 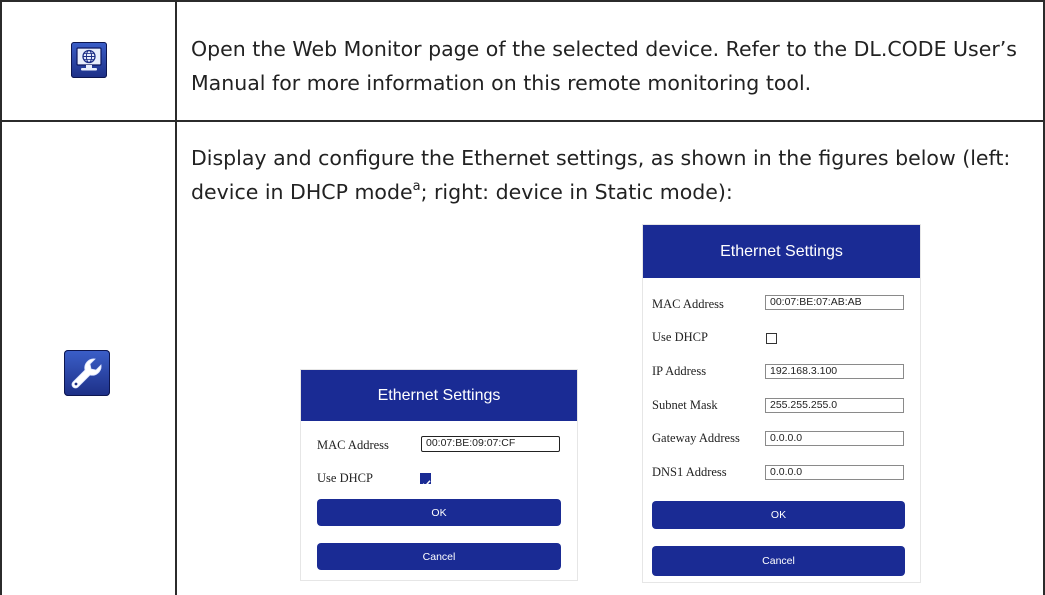 I want to click on subnet-mask-row: Subnet Mask 255.255.255.0, so click(x=781, y=406).